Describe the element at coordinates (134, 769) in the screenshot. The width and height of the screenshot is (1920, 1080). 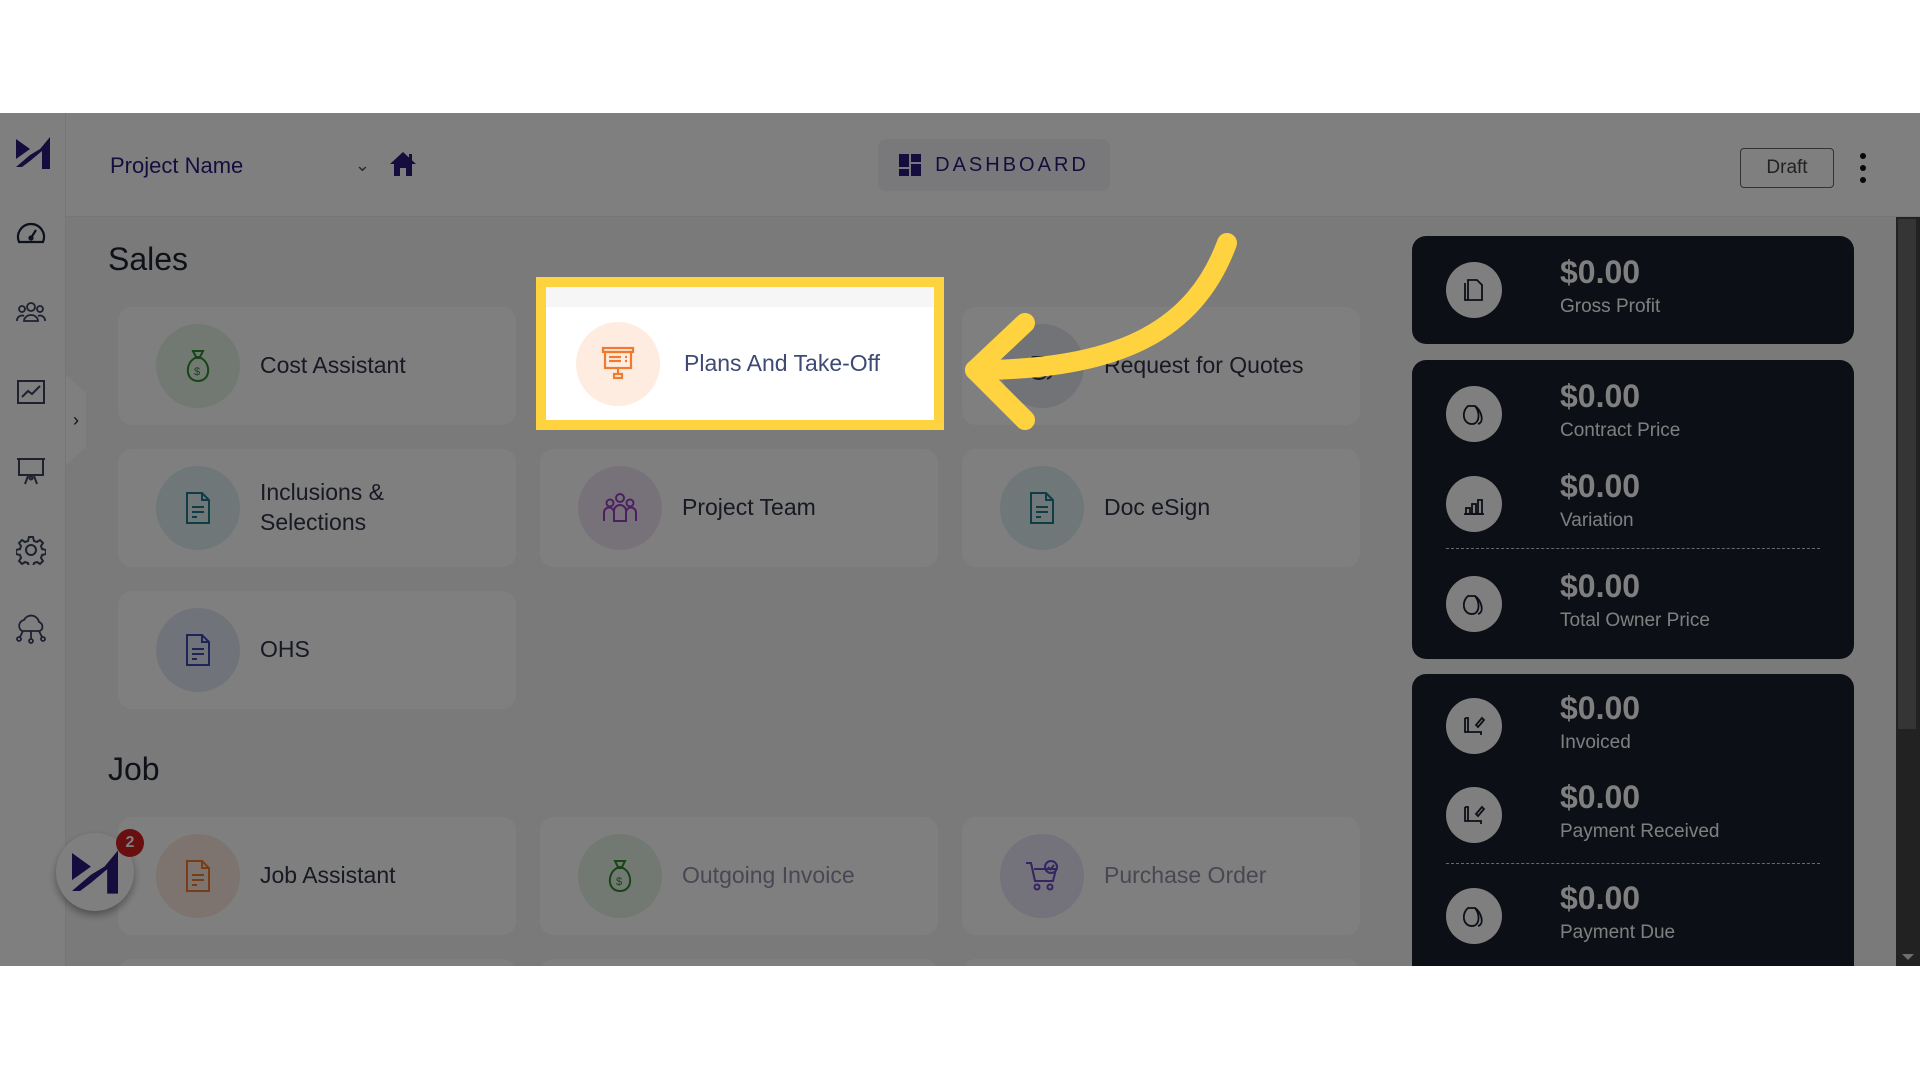
I see `section-title-job: Job` at that location.